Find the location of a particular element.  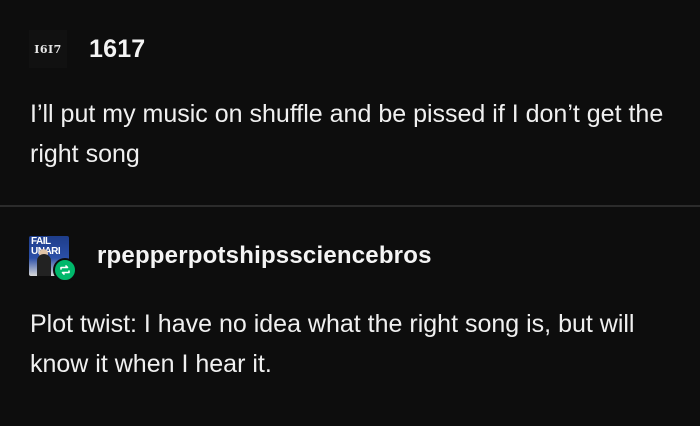

reblog-icon is located at coordinates (65, 270).